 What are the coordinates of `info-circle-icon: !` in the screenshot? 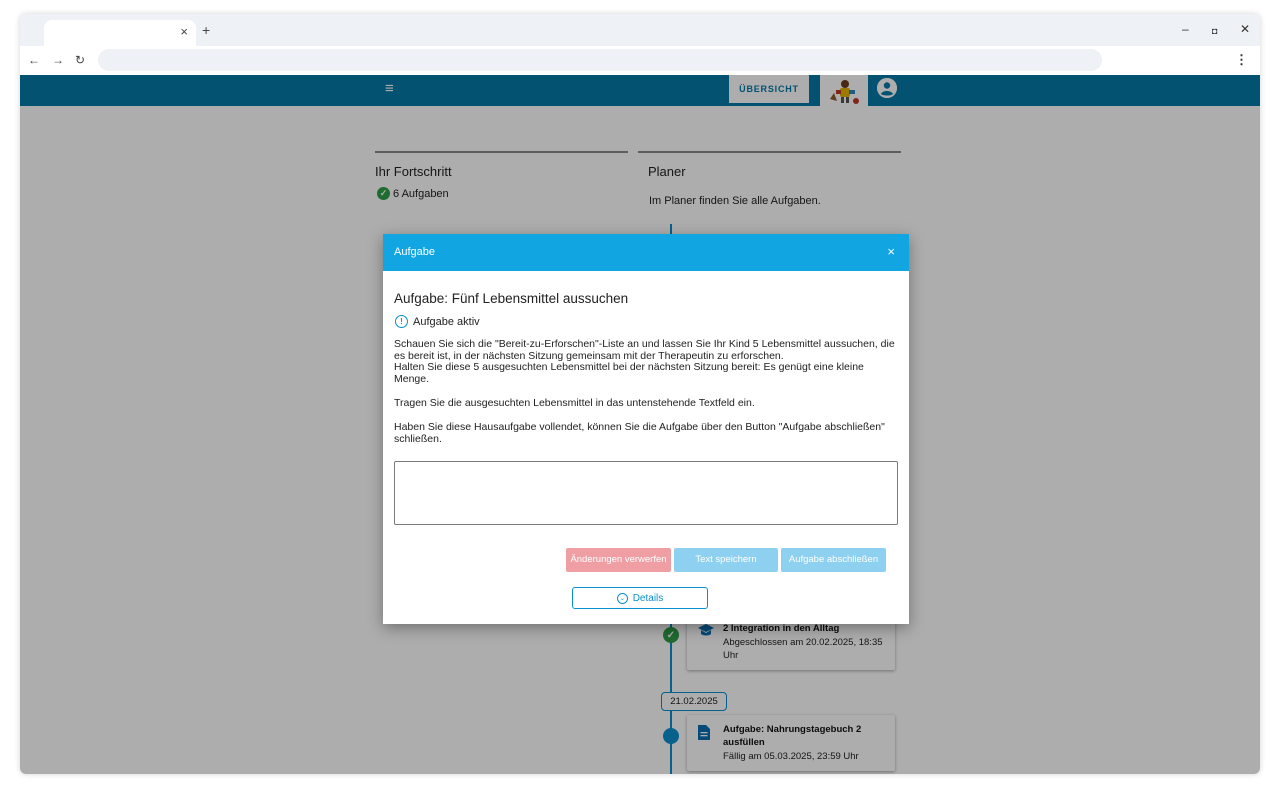 It's located at (401, 321).